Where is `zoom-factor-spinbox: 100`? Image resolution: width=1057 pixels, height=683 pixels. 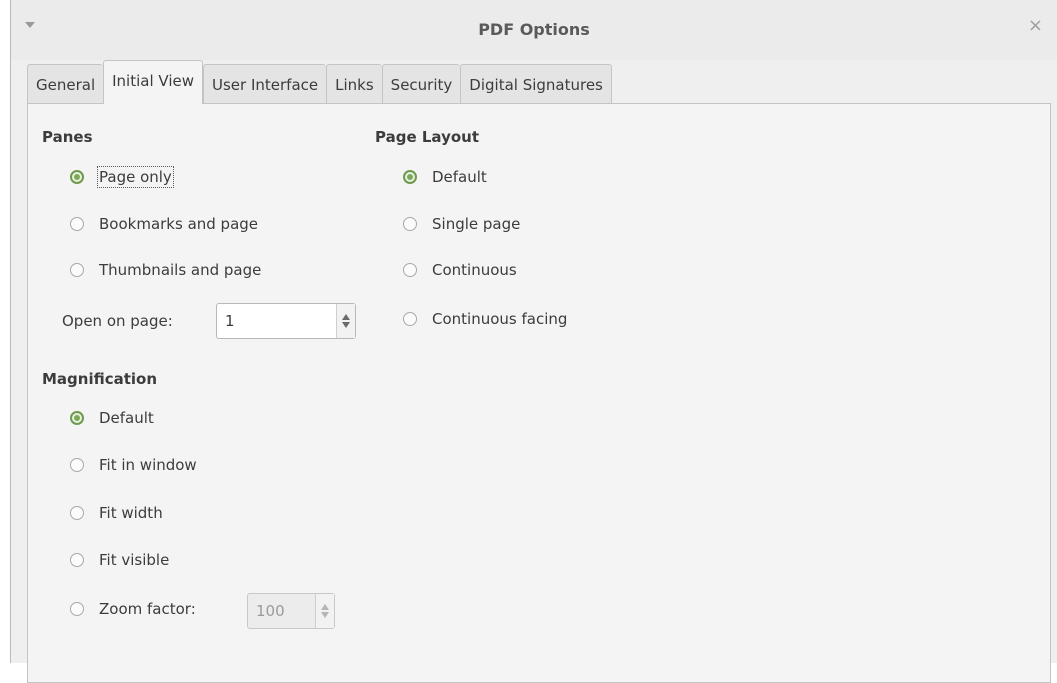
zoom-factor-spinbox: 100 is located at coordinates (291, 611).